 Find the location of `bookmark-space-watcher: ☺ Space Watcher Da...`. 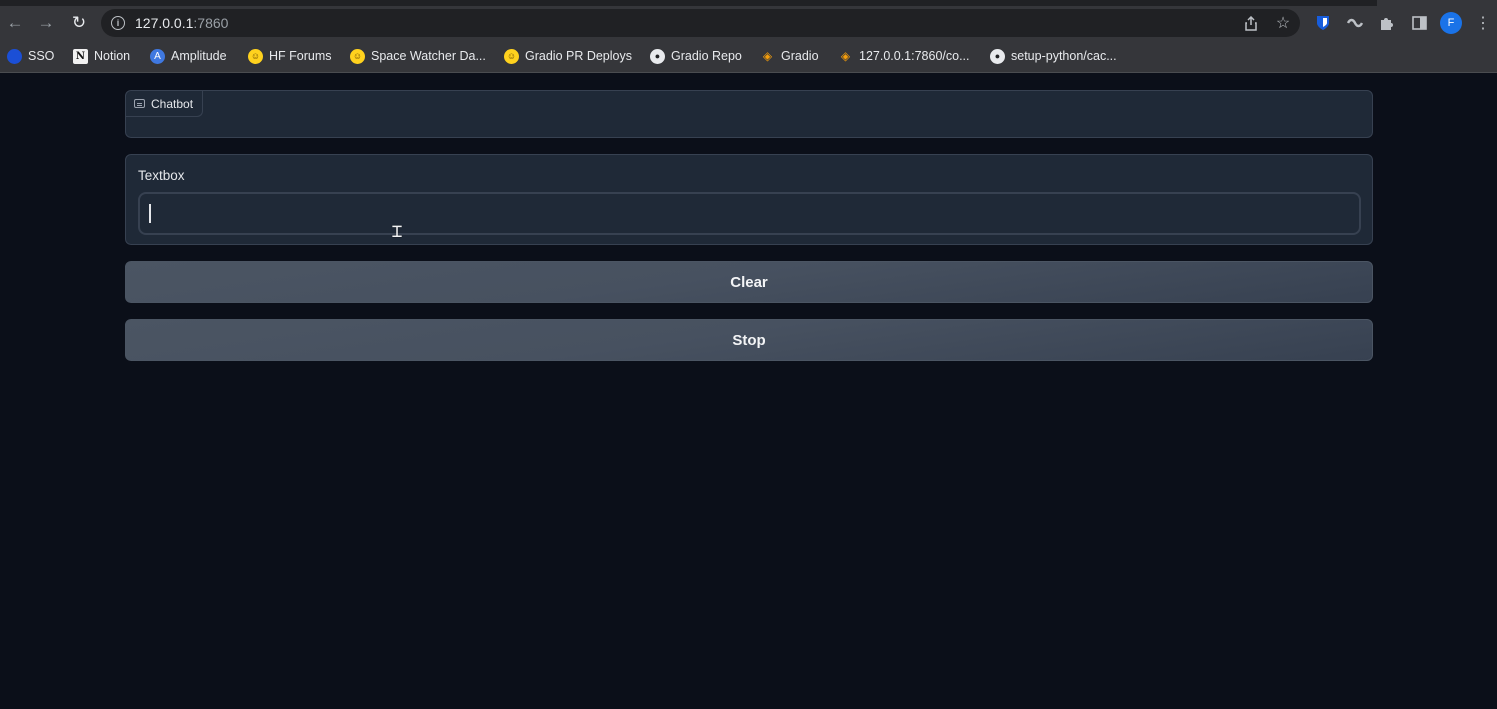

bookmark-space-watcher: ☺ Space Watcher Da... is located at coordinates (418, 56).